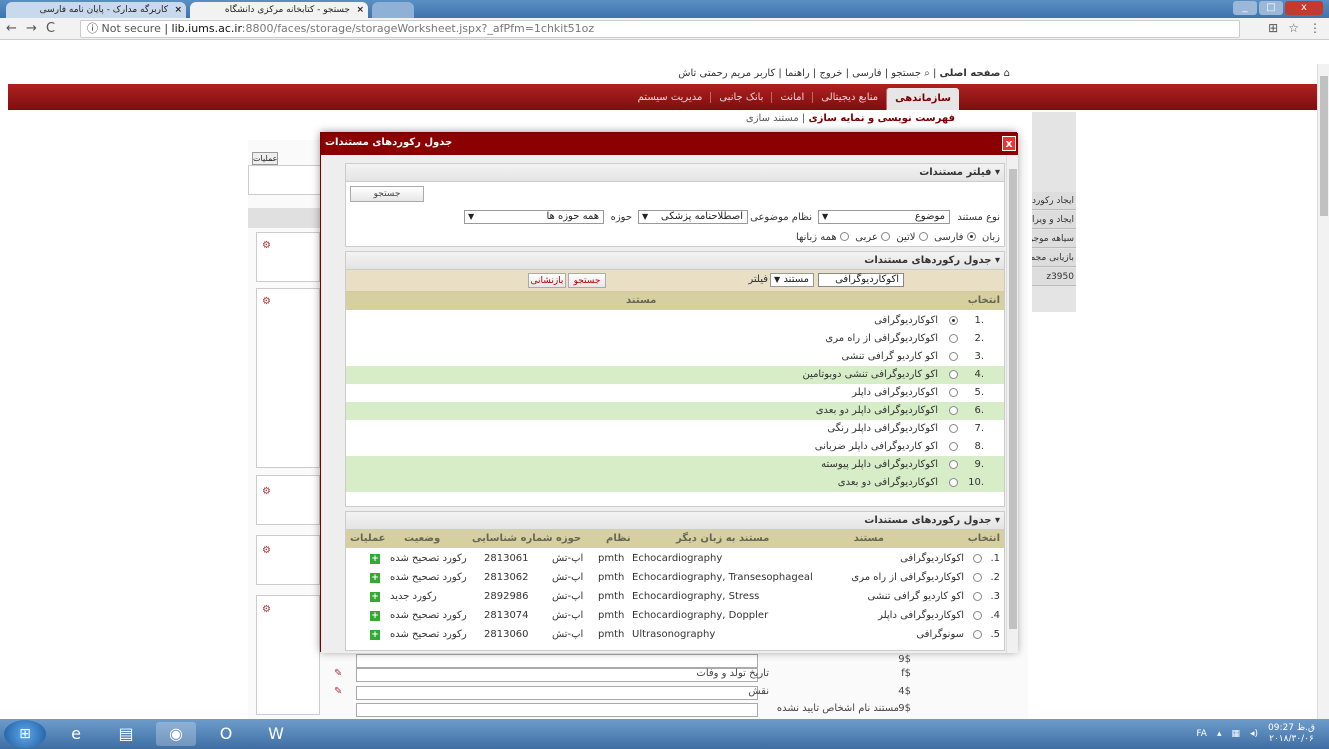 This screenshot has width=1329, height=749. Describe the element at coordinates (675, 321) in the screenshot. I see `table-row: .1 اکوکاردیوگرافی` at that location.